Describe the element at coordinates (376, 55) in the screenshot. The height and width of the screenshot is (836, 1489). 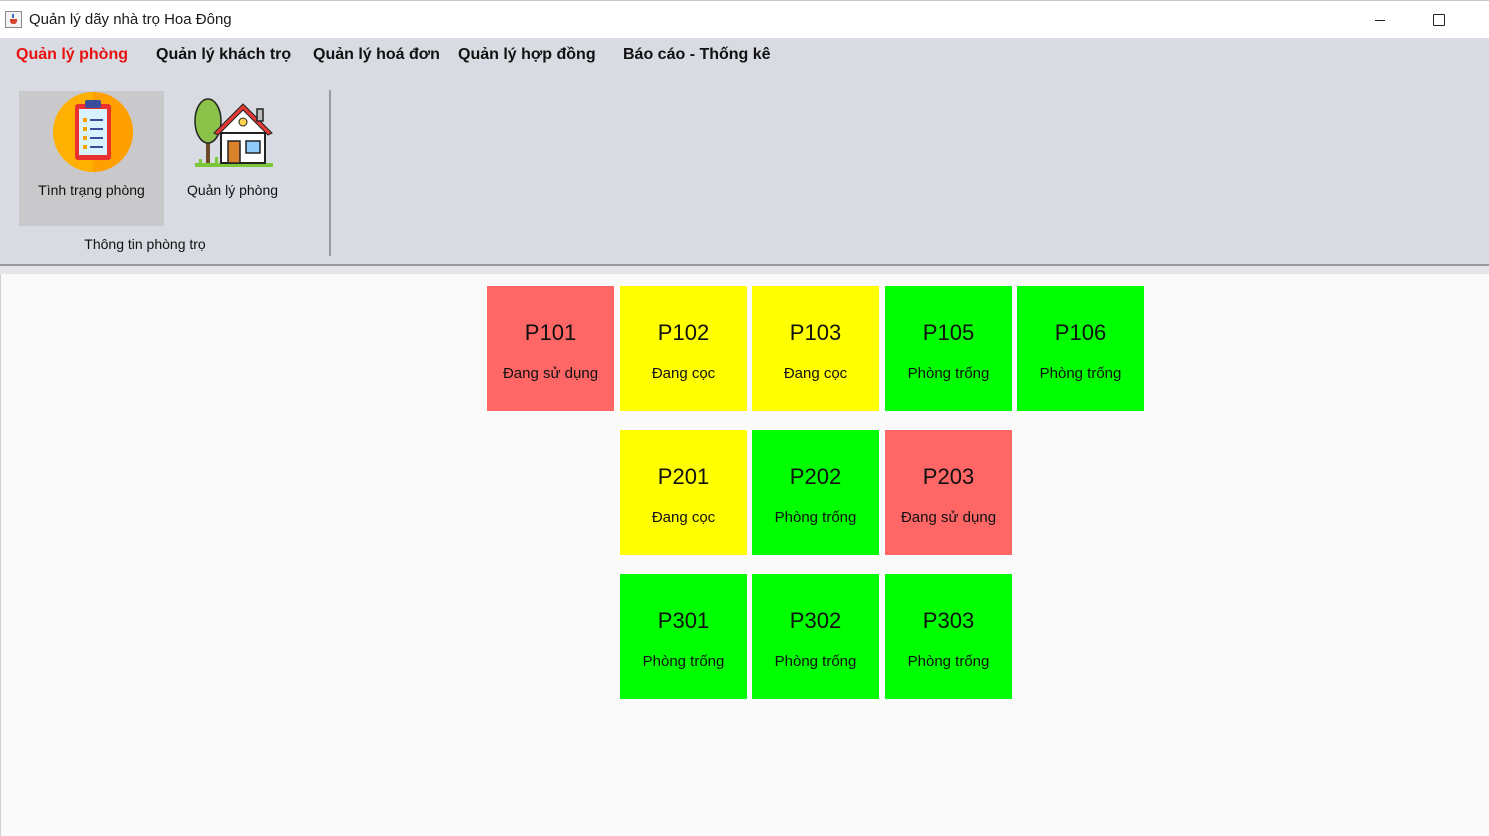
I see `menu-quan-ly-hoa-don: Quản lý hoá đơn` at that location.